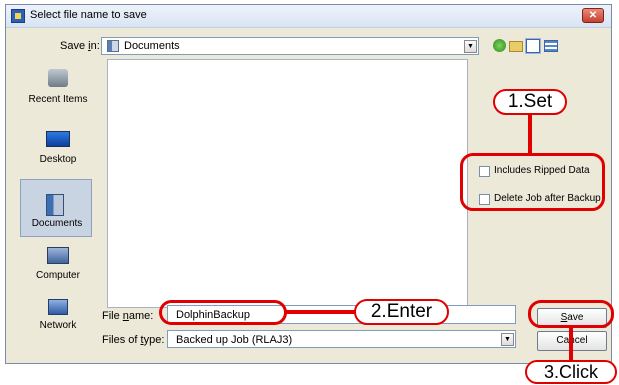 Image resolution: width=619 pixels, height=385 pixels. What do you see at coordinates (499, 45) in the screenshot?
I see `back-icon` at bounding box center [499, 45].